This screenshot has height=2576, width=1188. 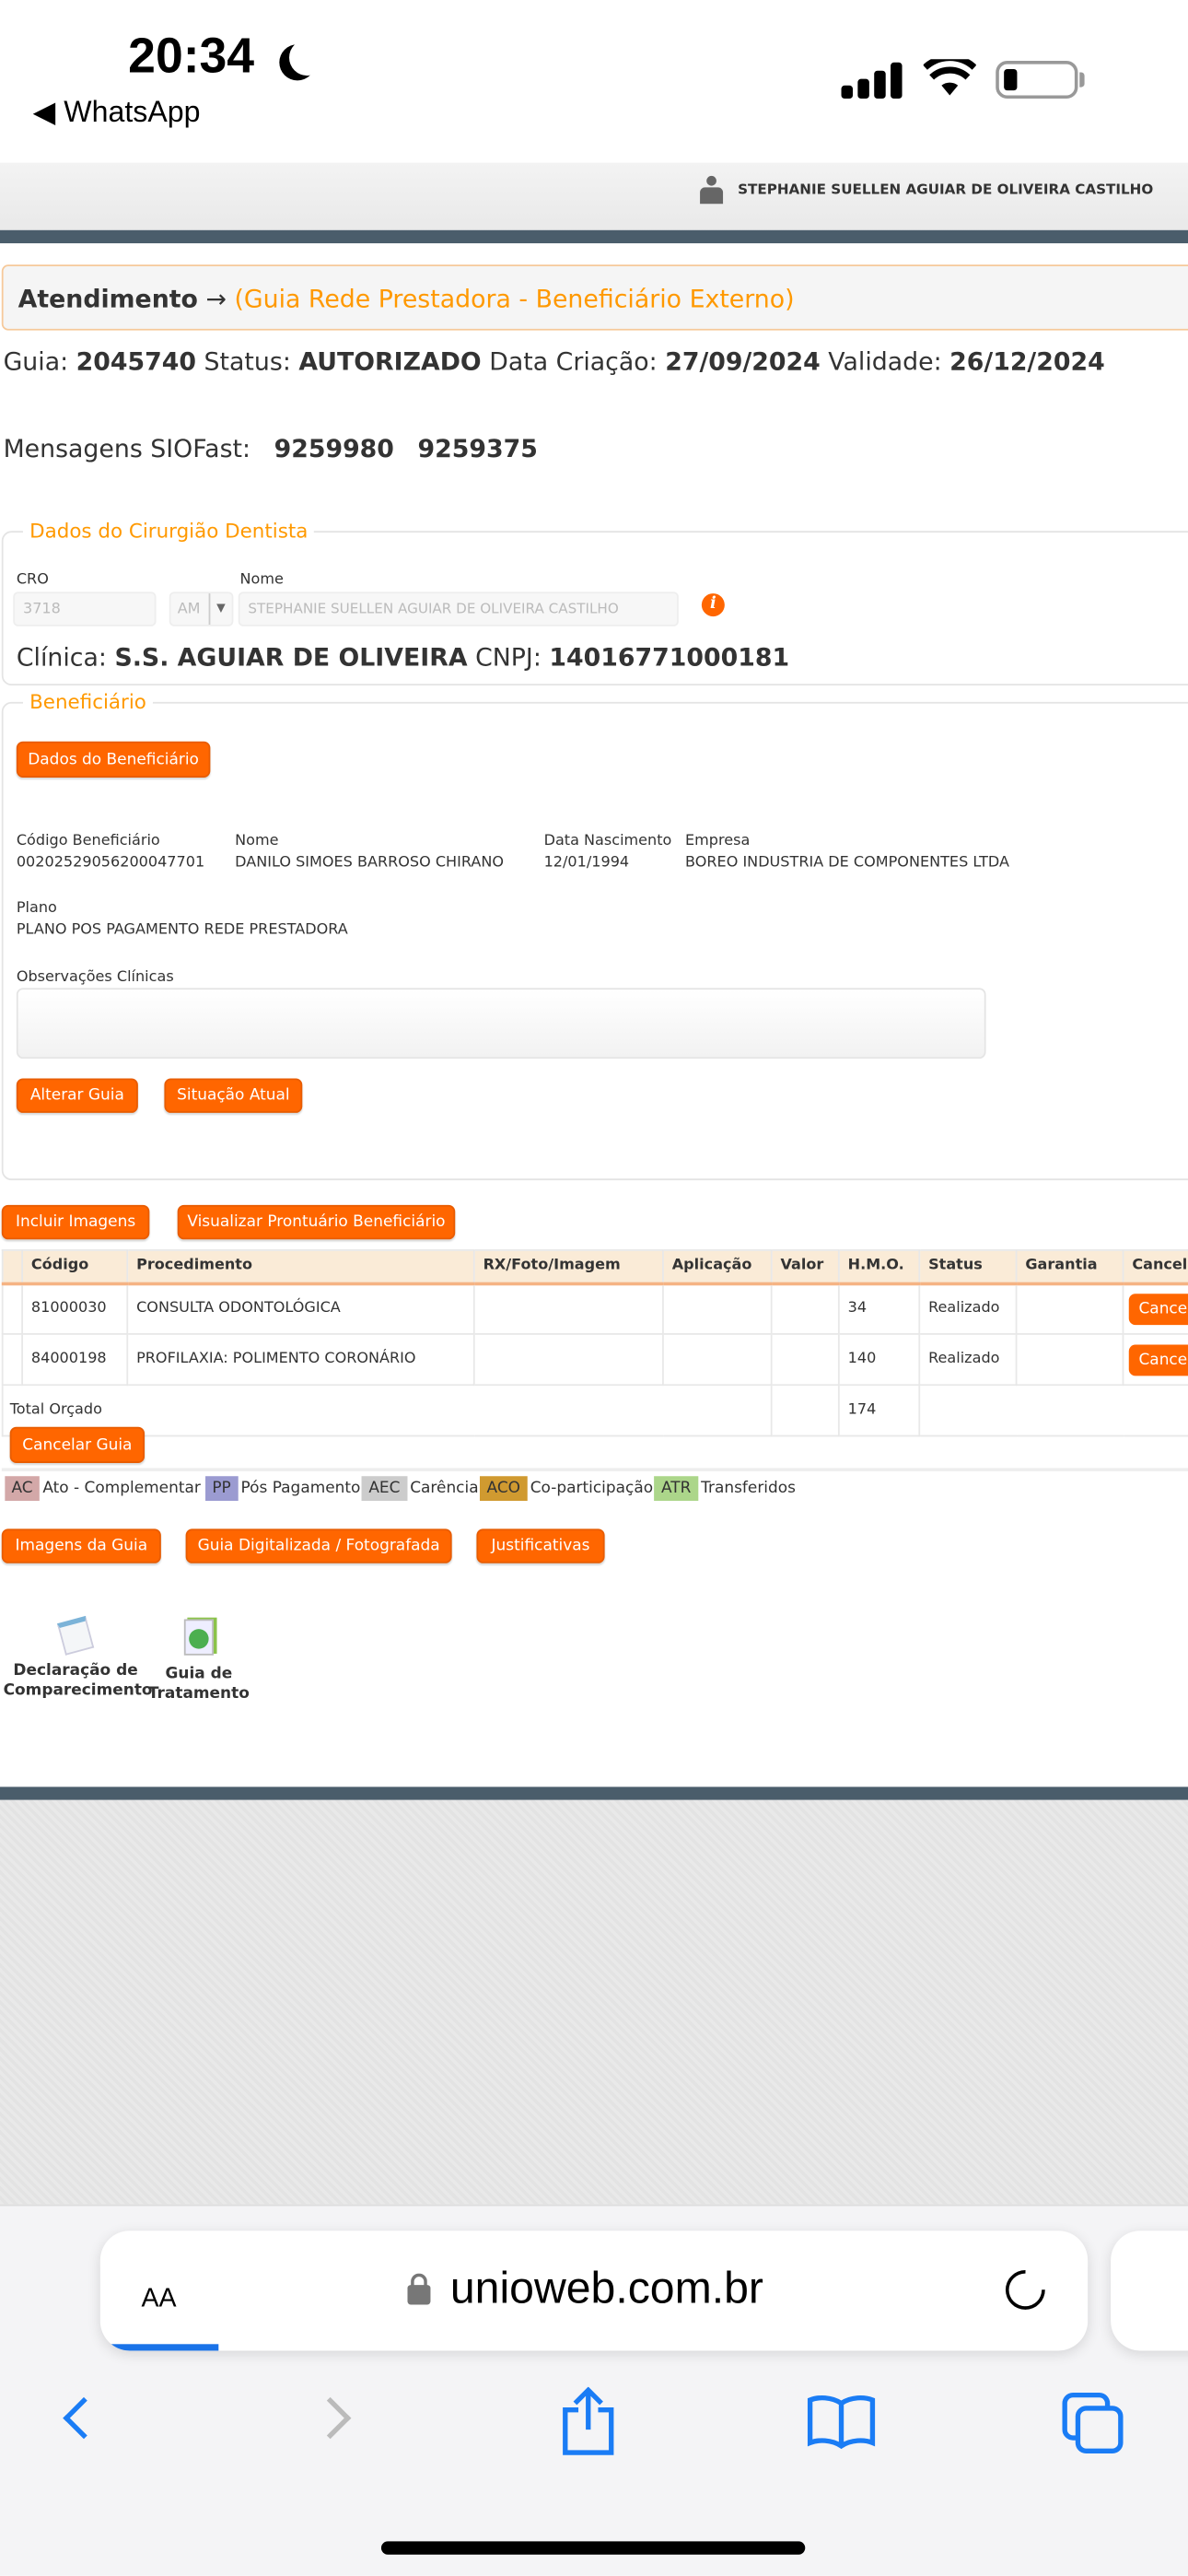 What do you see at coordinates (111, 863) in the screenshot?
I see `codigo-beneficiario-value: 00202529056200047701` at bounding box center [111, 863].